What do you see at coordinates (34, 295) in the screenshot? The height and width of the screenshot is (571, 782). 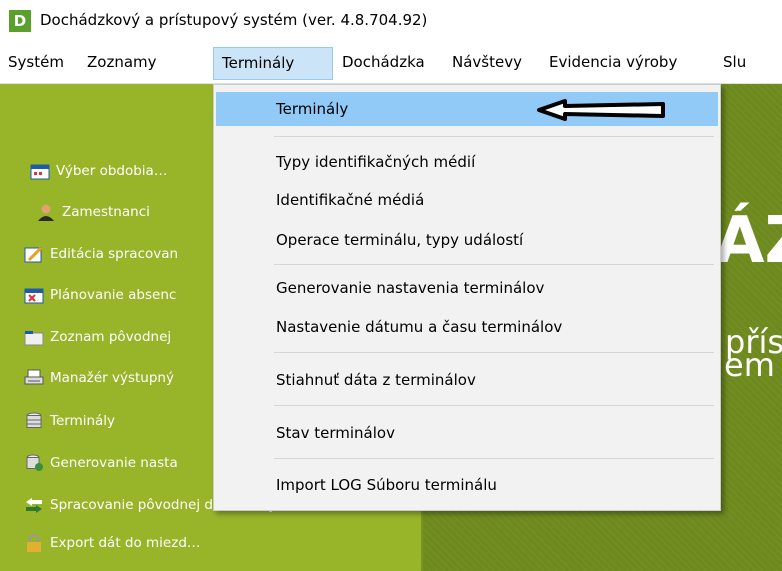 I see `absence-calendar-icon` at bounding box center [34, 295].